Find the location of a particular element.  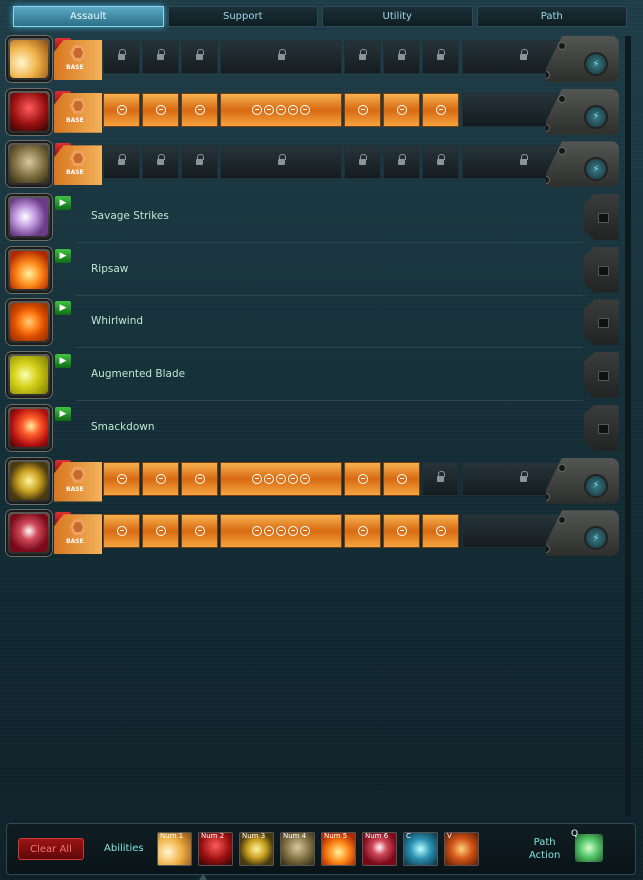

action-slot-c: C is located at coordinates (420, 849).